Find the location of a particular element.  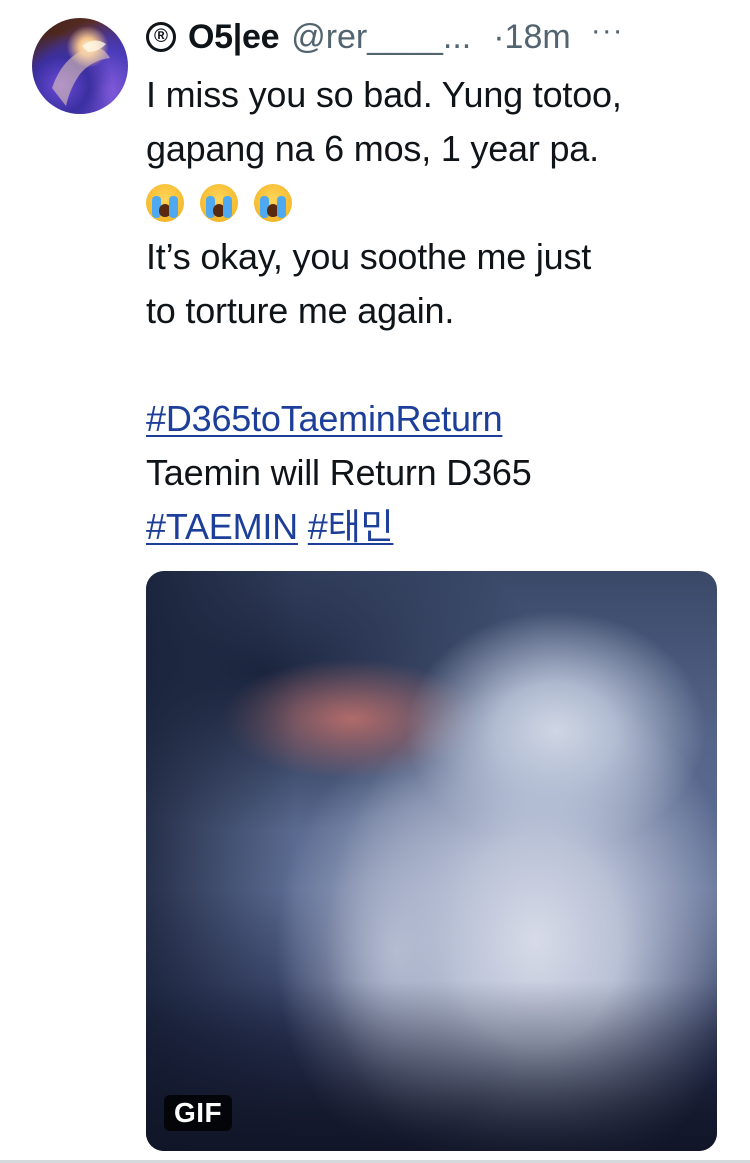

display-name: O5|ee is located at coordinates (233, 37).